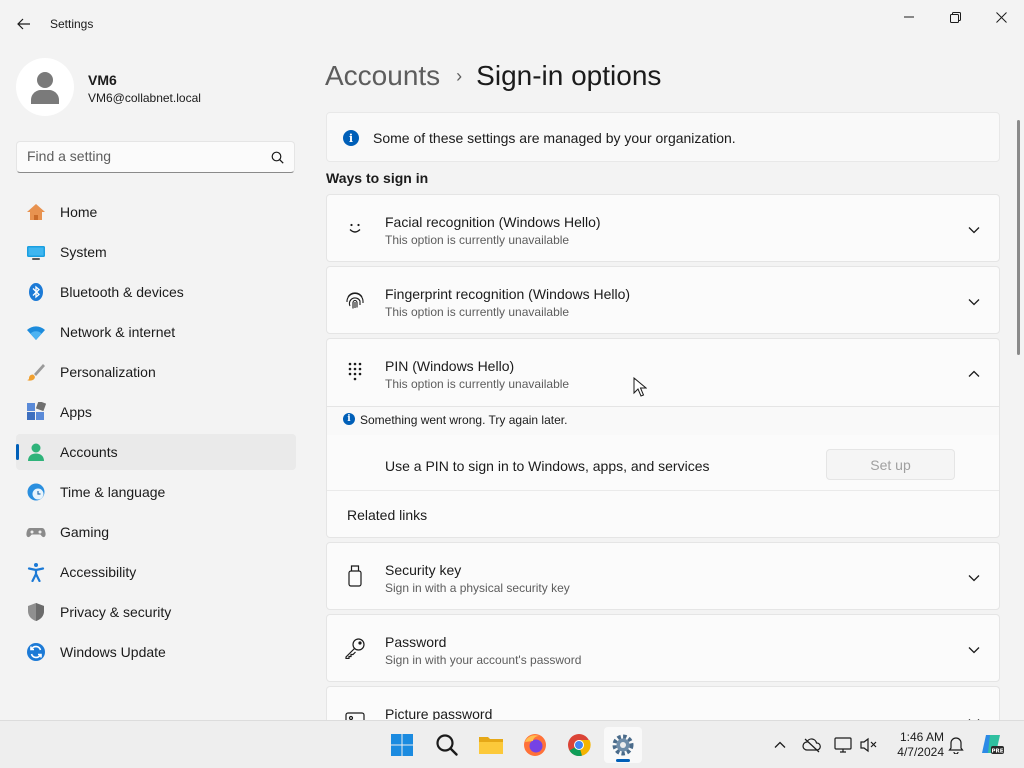 This screenshot has height=768, width=1024. What do you see at coordinates (780, 745) in the screenshot?
I see `show-hidden-icons-chevron-up-icon` at bounding box center [780, 745].